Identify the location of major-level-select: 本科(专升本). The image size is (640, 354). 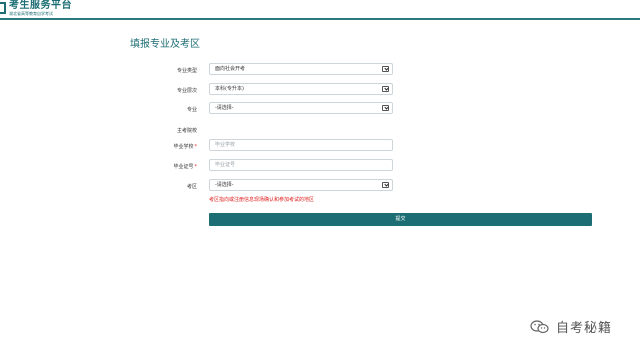
(301, 89).